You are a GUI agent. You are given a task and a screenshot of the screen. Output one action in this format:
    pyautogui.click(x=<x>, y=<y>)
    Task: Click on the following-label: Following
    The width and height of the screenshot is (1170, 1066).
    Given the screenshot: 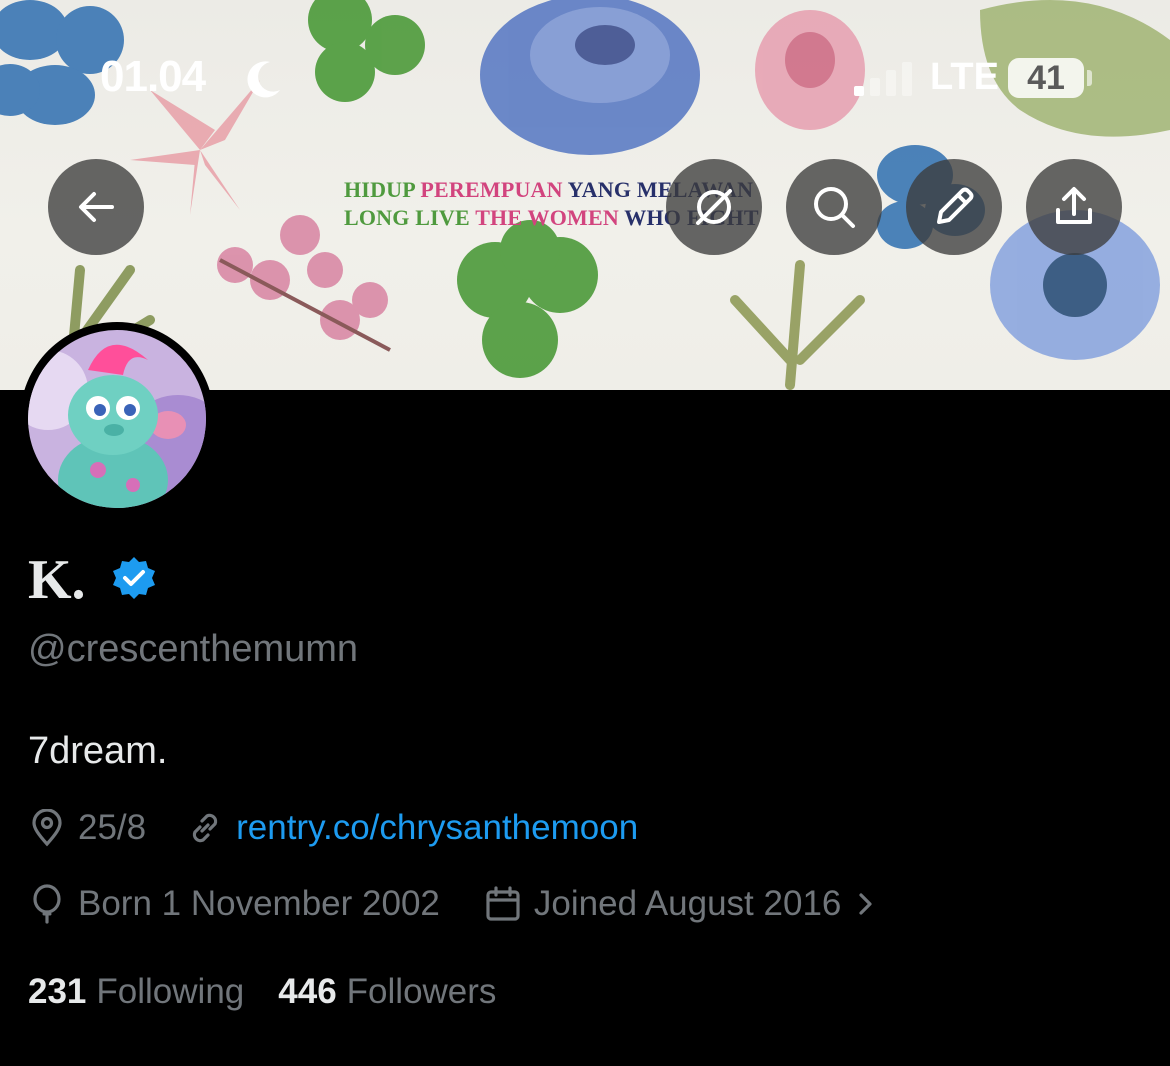 What is the action you would take?
    pyautogui.click(x=170, y=991)
    